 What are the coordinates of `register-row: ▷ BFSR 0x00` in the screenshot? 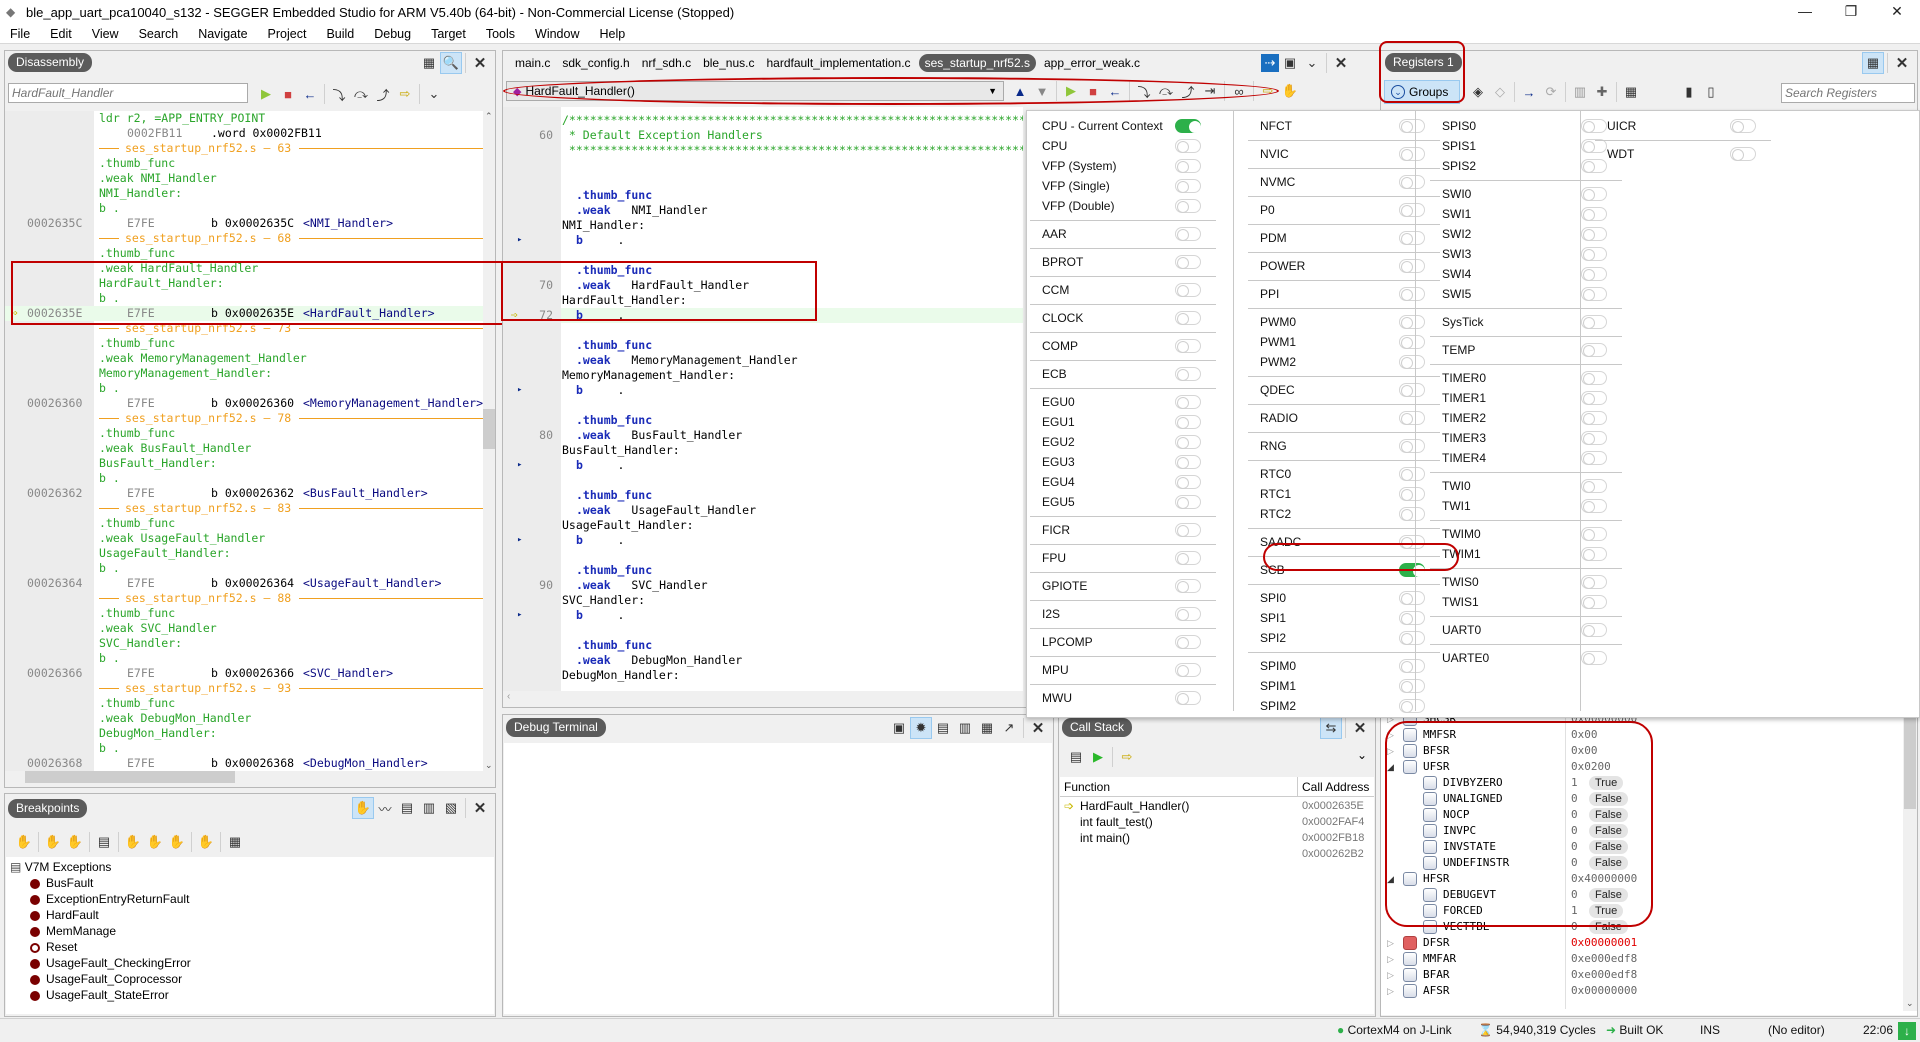 It's located at (1641, 751).